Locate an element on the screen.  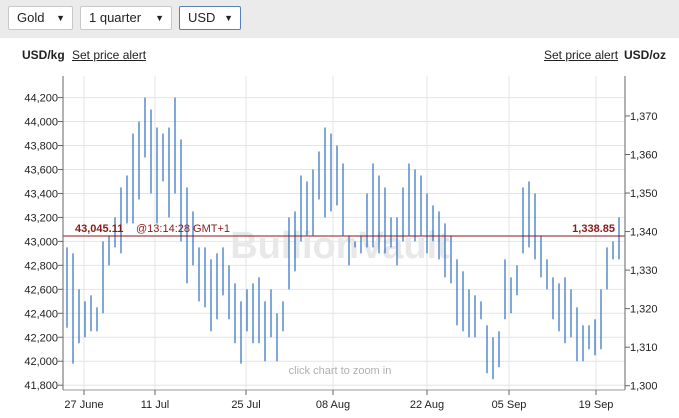
left-tick-label: 43,200 is located at coordinates (41, 218).